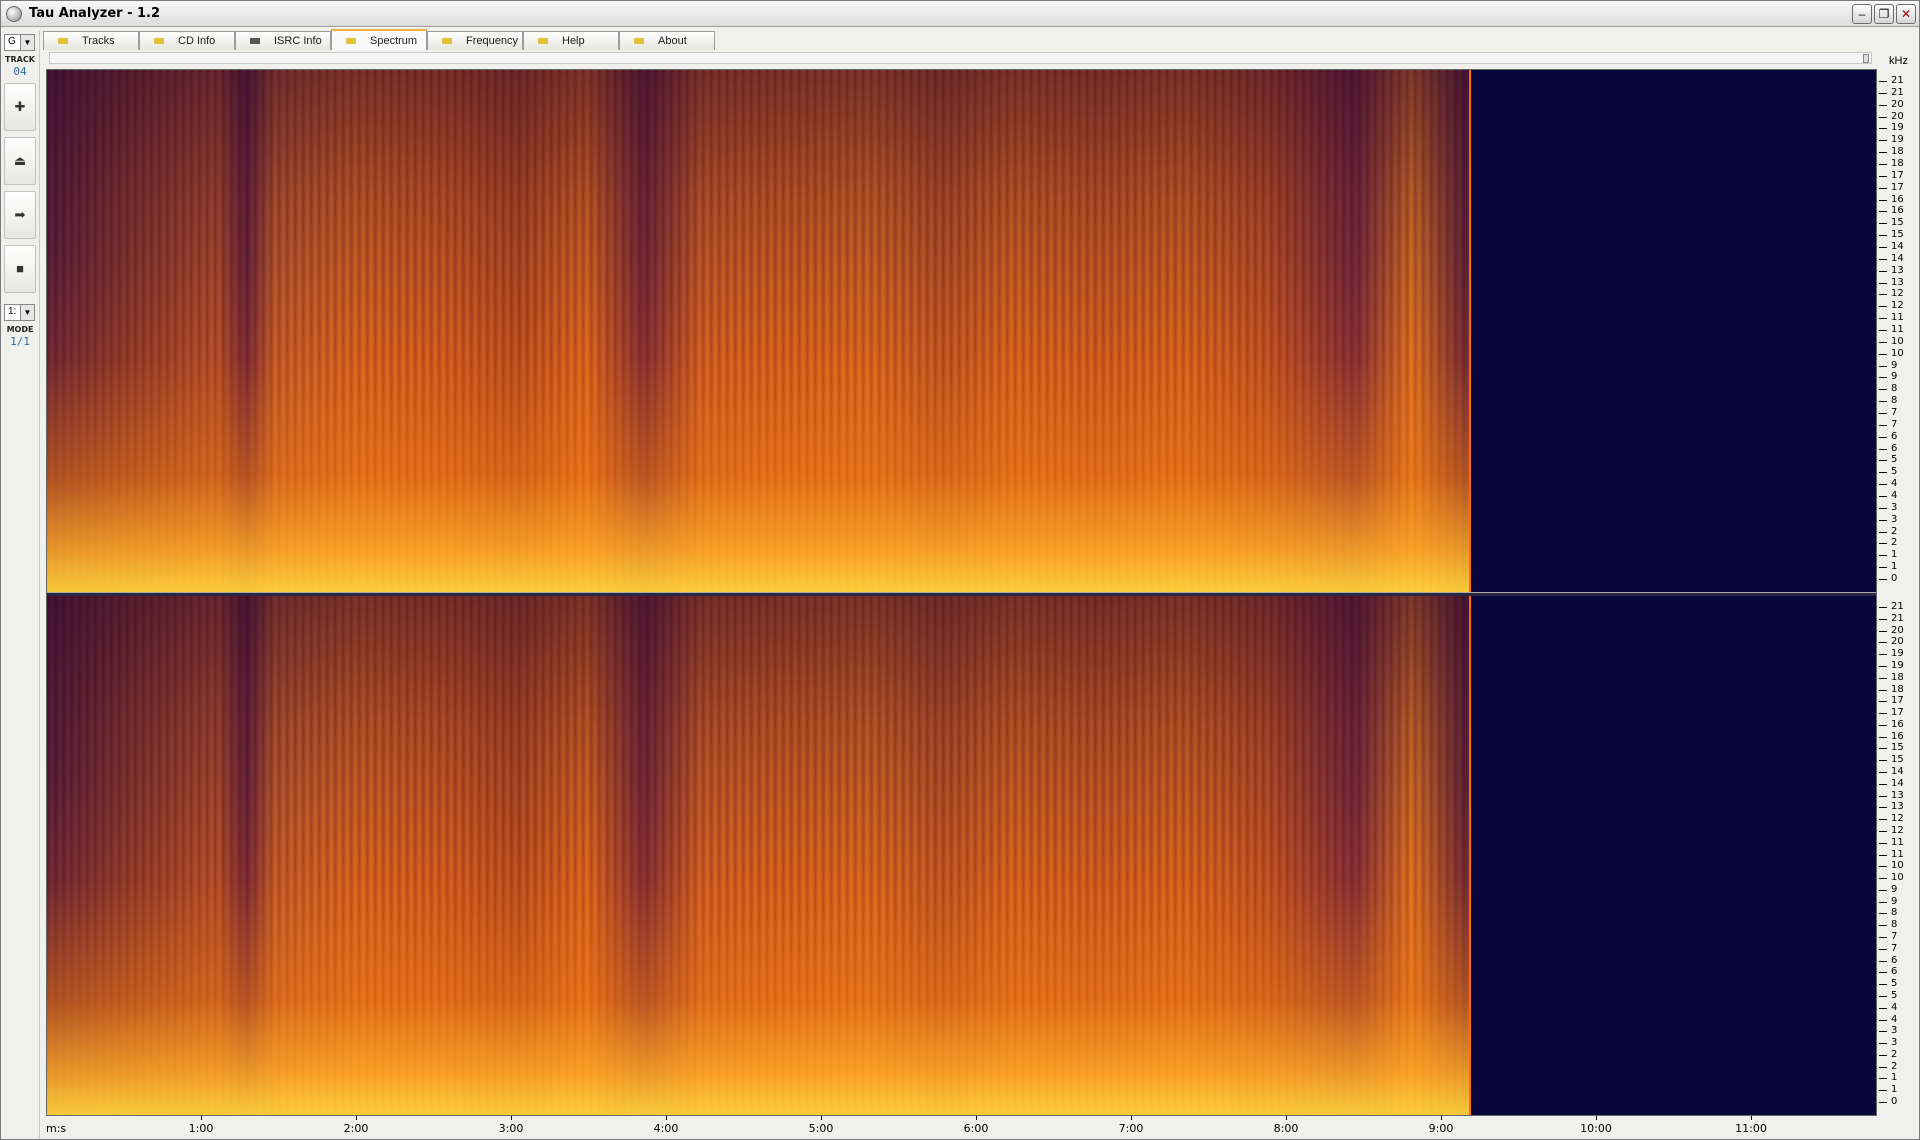  I want to click on tab-label: Help, so click(573, 41).